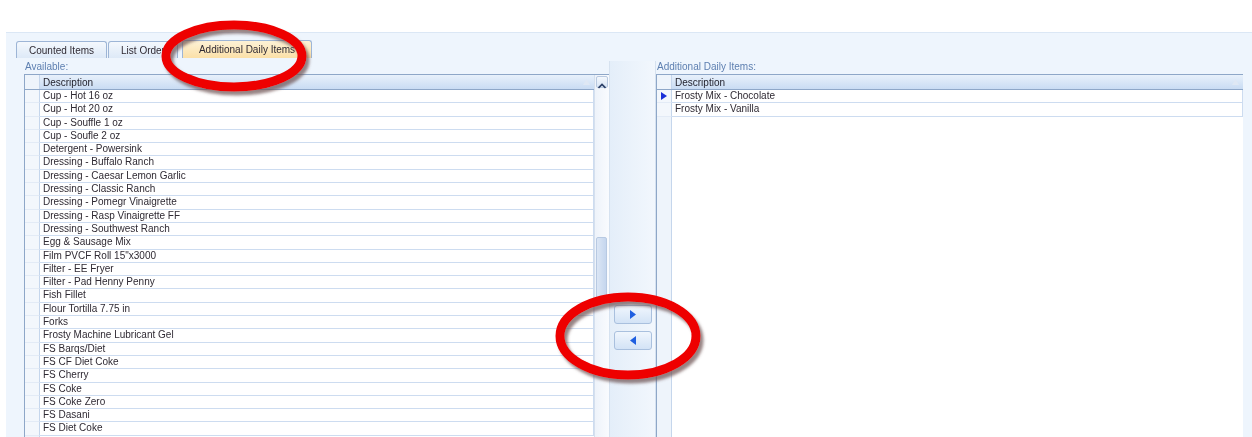 The height and width of the screenshot is (437, 1252). Describe the element at coordinates (317, 416) in the screenshot. I see `table-cell: FS Dasani` at that location.